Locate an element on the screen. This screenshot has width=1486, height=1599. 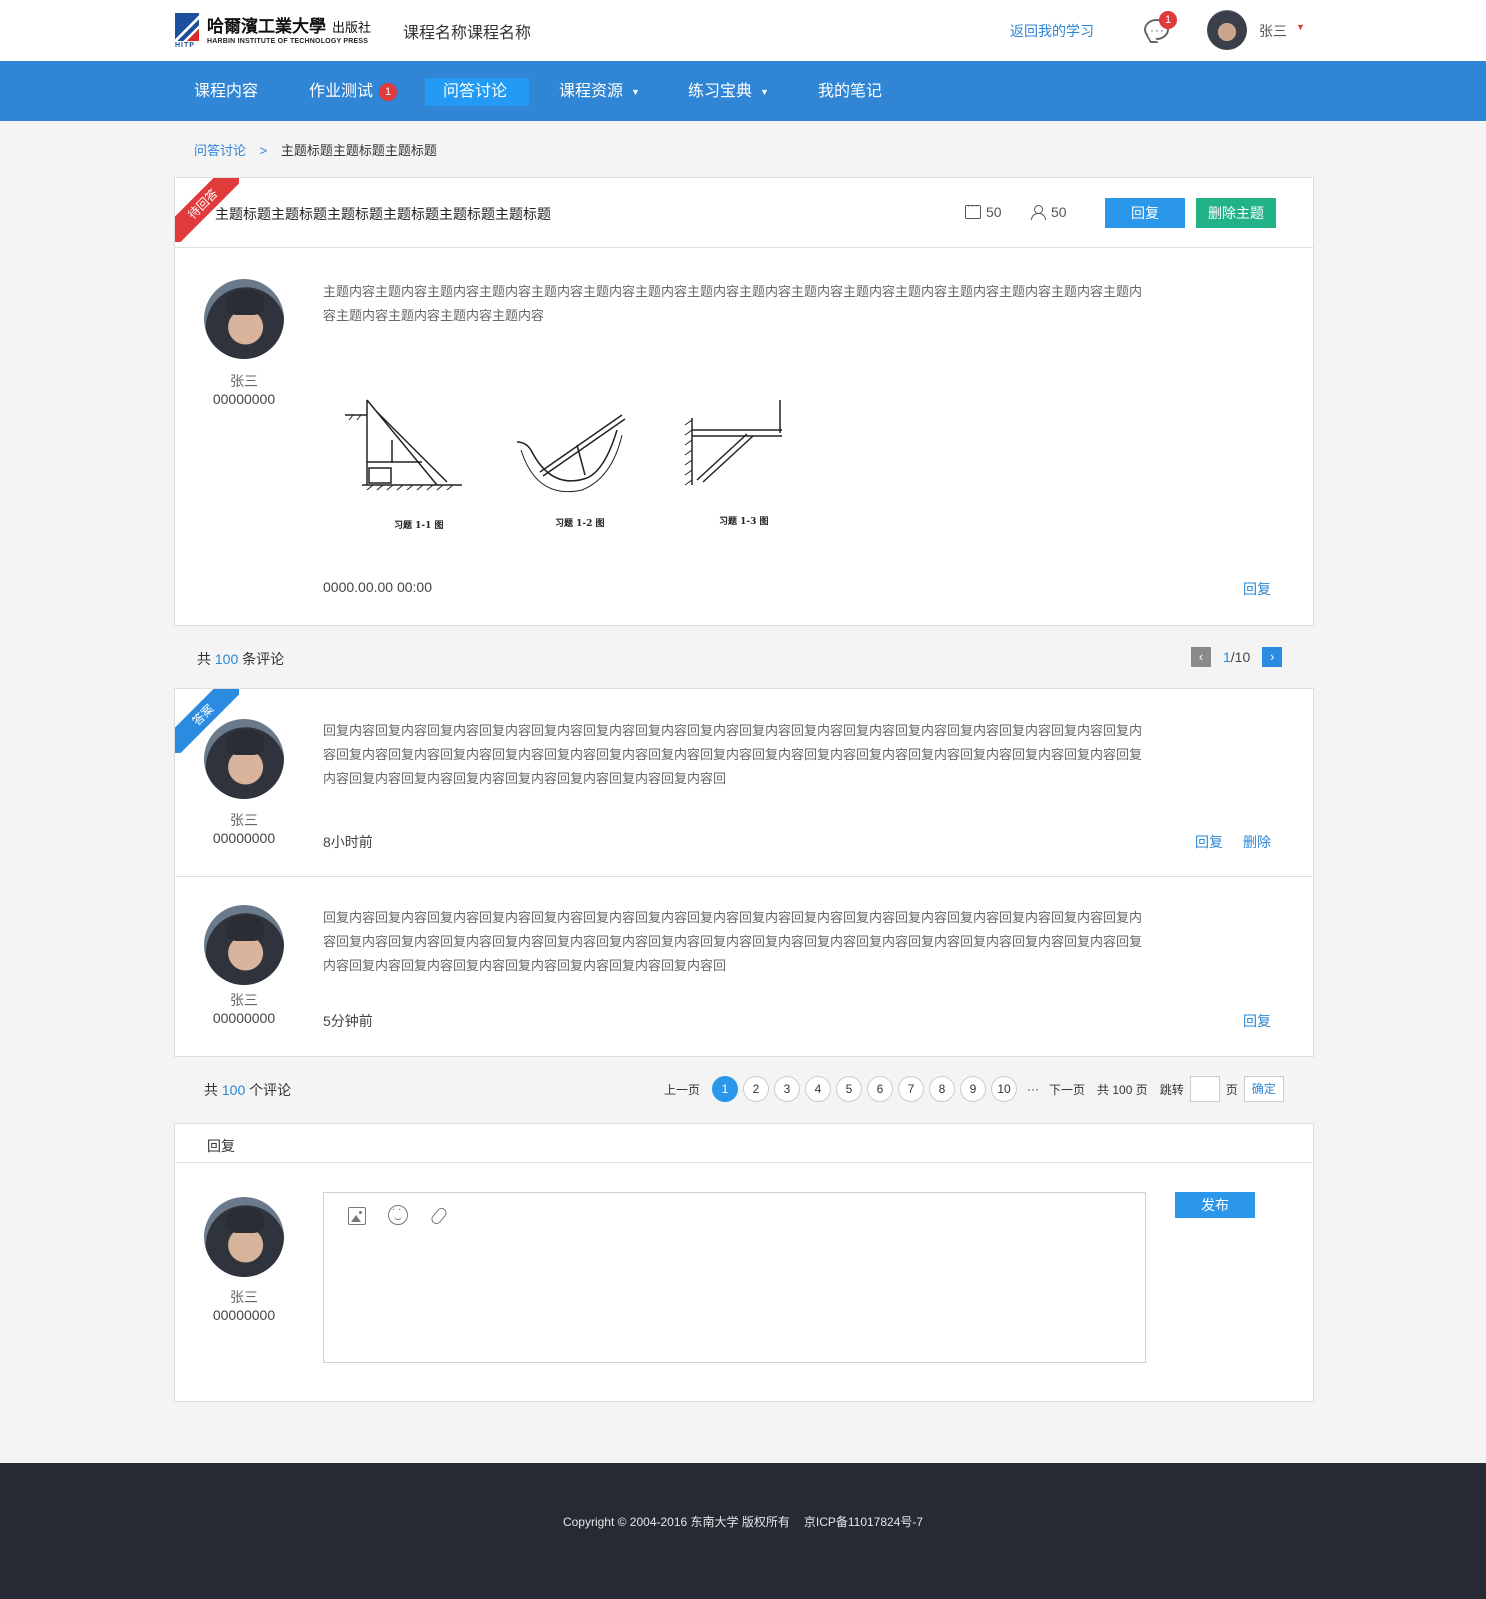
user-name: 张三 is located at coordinates (1273, 31).